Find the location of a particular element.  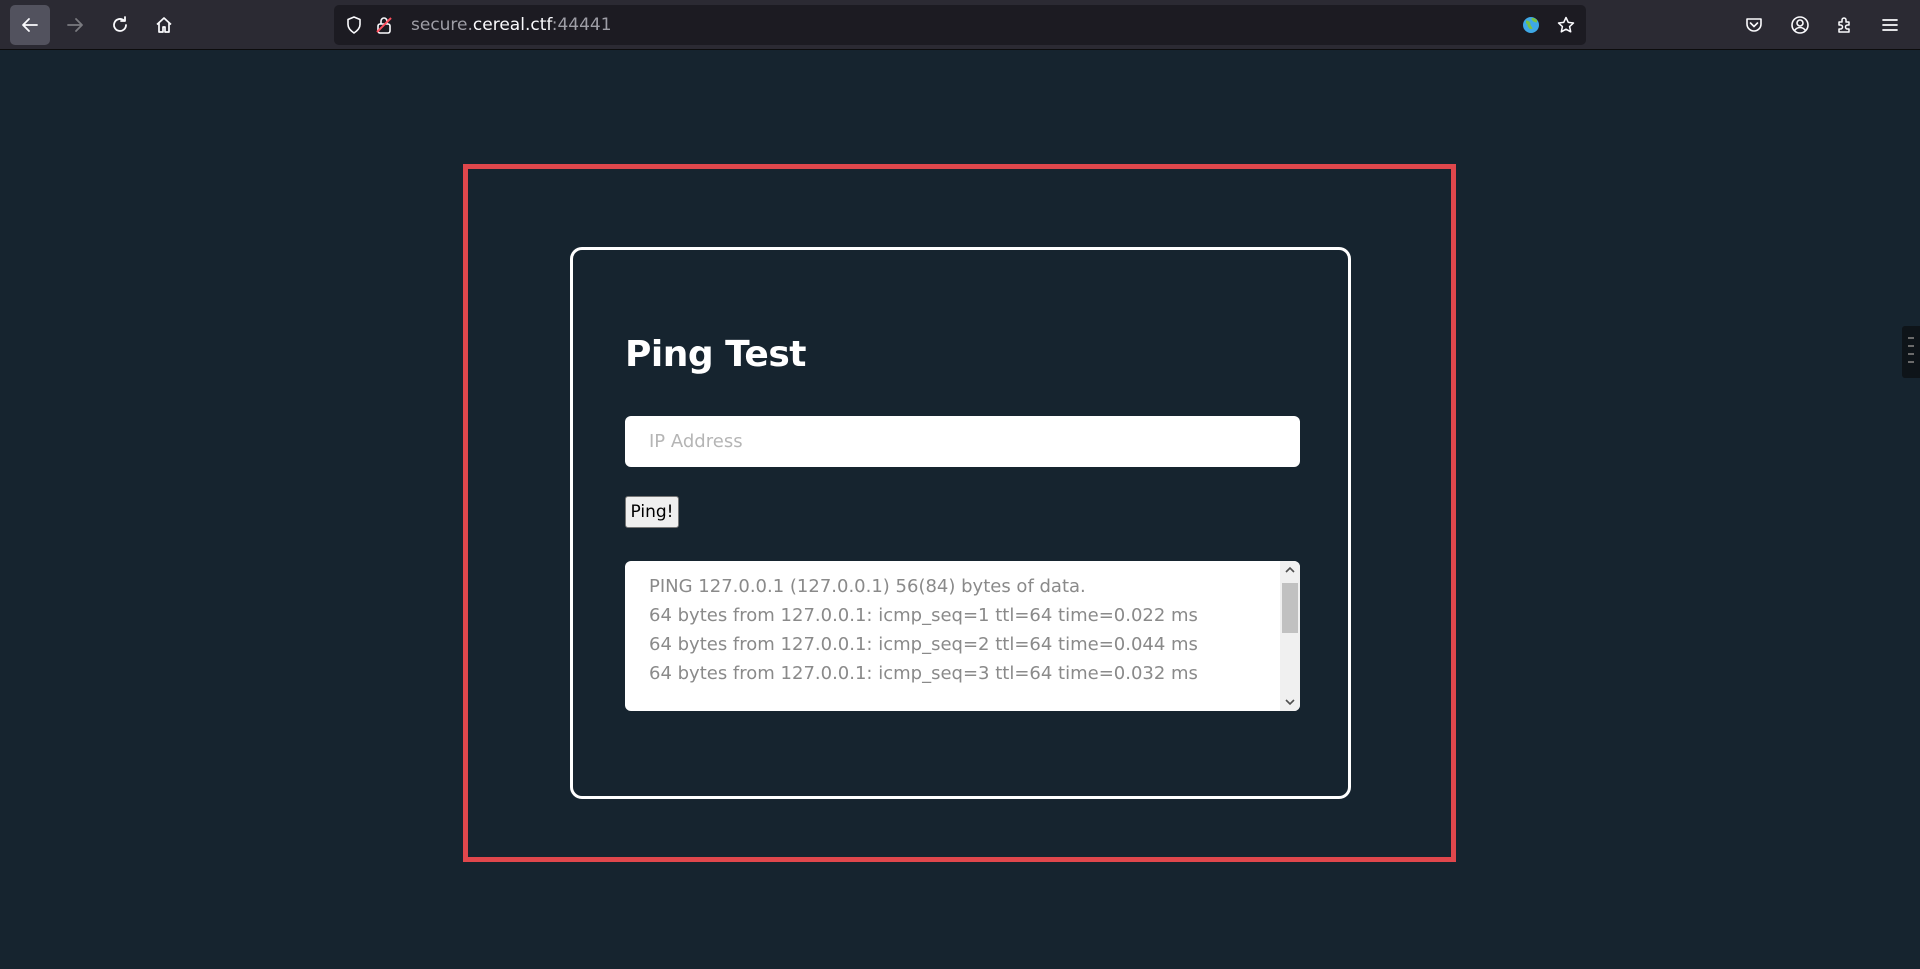

url-text: secure.cereal.ctf:44441 is located at coordinates (511, 25).